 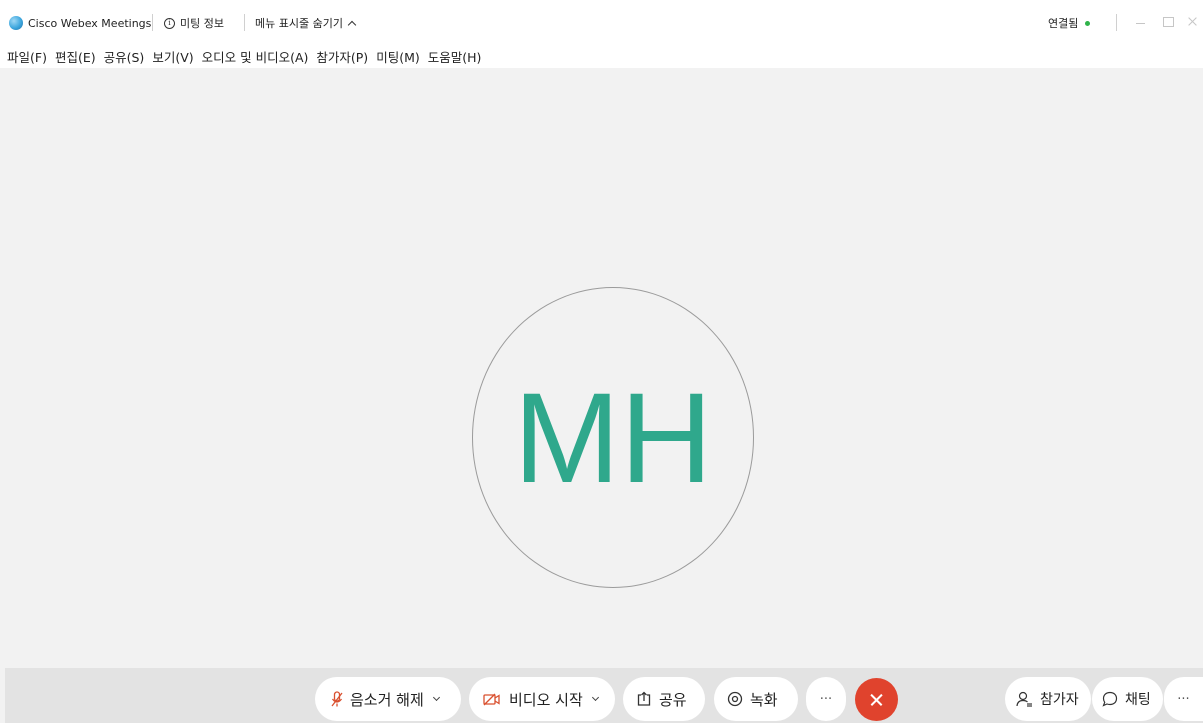 I want to click on hide-menu-bar-button: 메뉴 표시줄 숨기기, so click(x=306, y=23).